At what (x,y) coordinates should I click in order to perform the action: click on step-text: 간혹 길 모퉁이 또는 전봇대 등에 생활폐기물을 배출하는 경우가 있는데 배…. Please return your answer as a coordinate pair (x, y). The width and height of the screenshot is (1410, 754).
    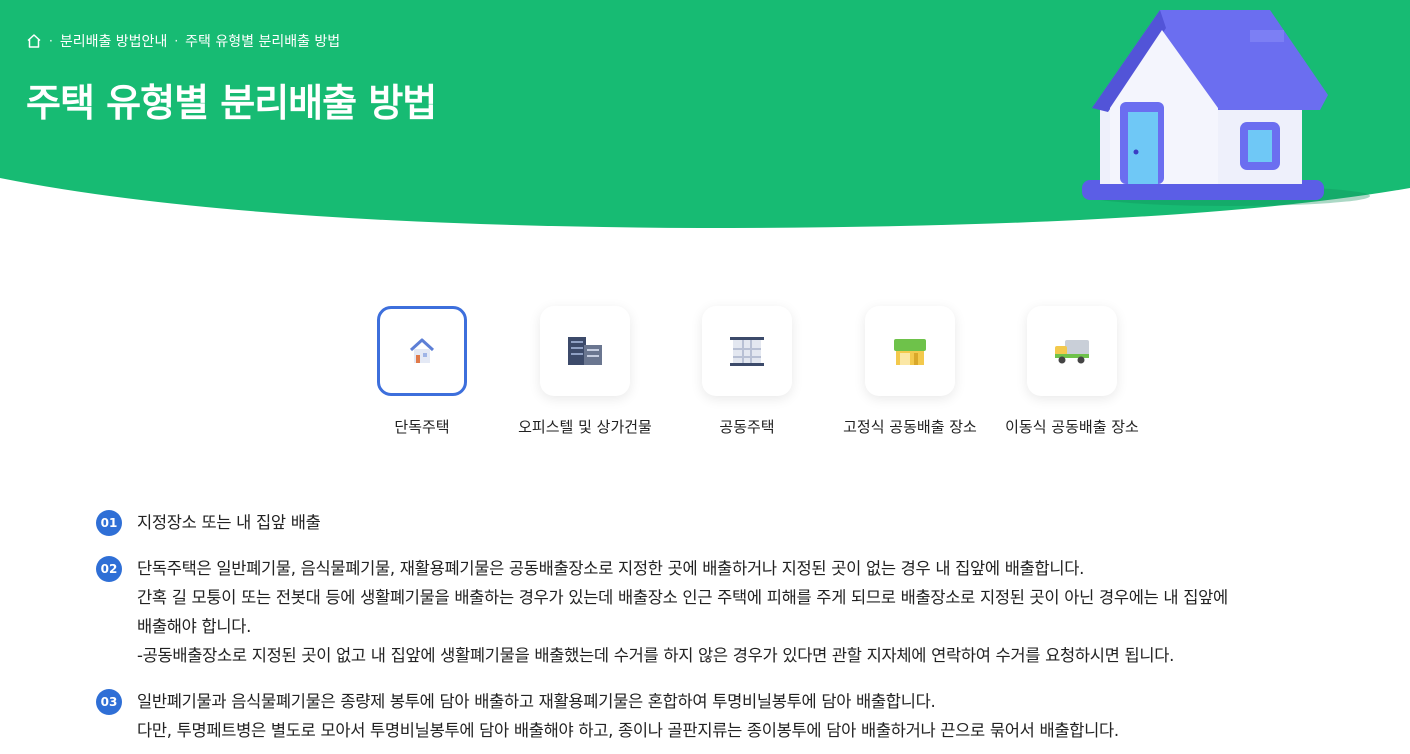
    Looking at the image, I should click on (682, 597).